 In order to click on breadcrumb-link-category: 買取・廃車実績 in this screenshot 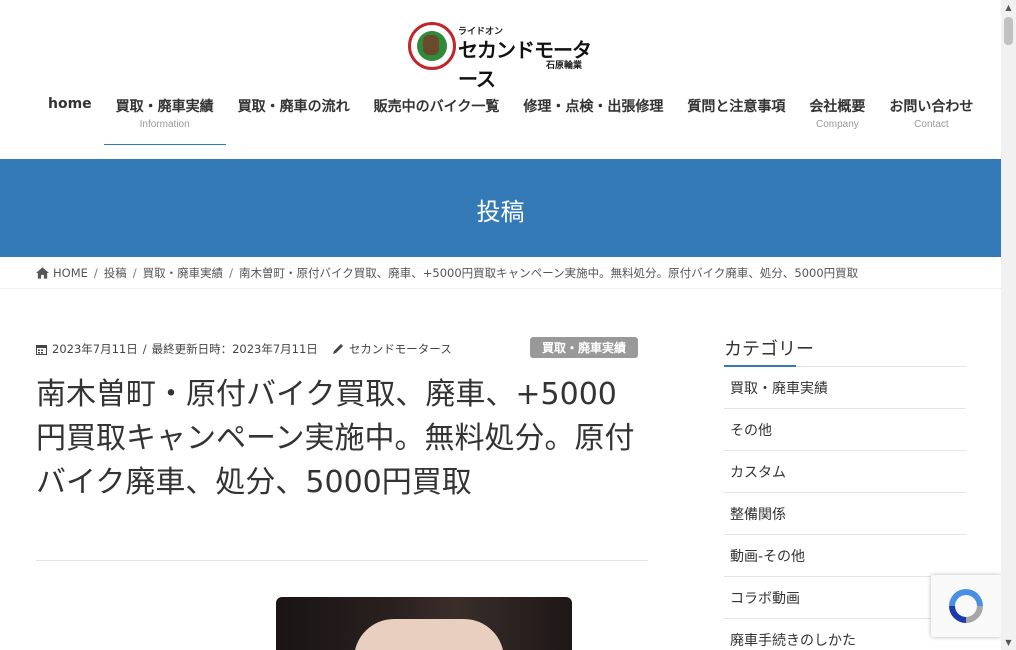, I will do `click(183, 273)`.